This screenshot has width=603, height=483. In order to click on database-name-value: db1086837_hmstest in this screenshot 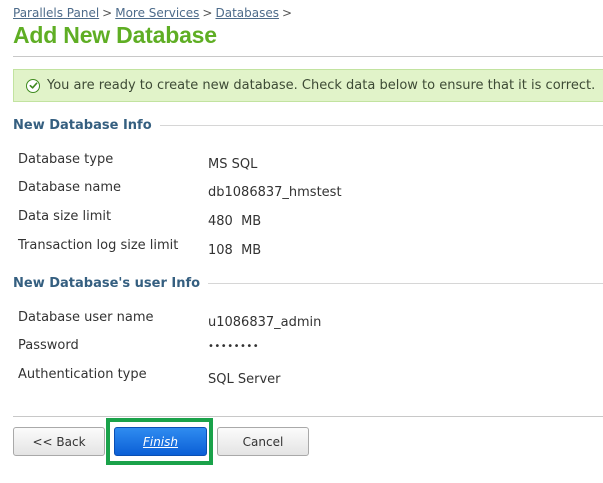, I will do `click(275, 192)`.